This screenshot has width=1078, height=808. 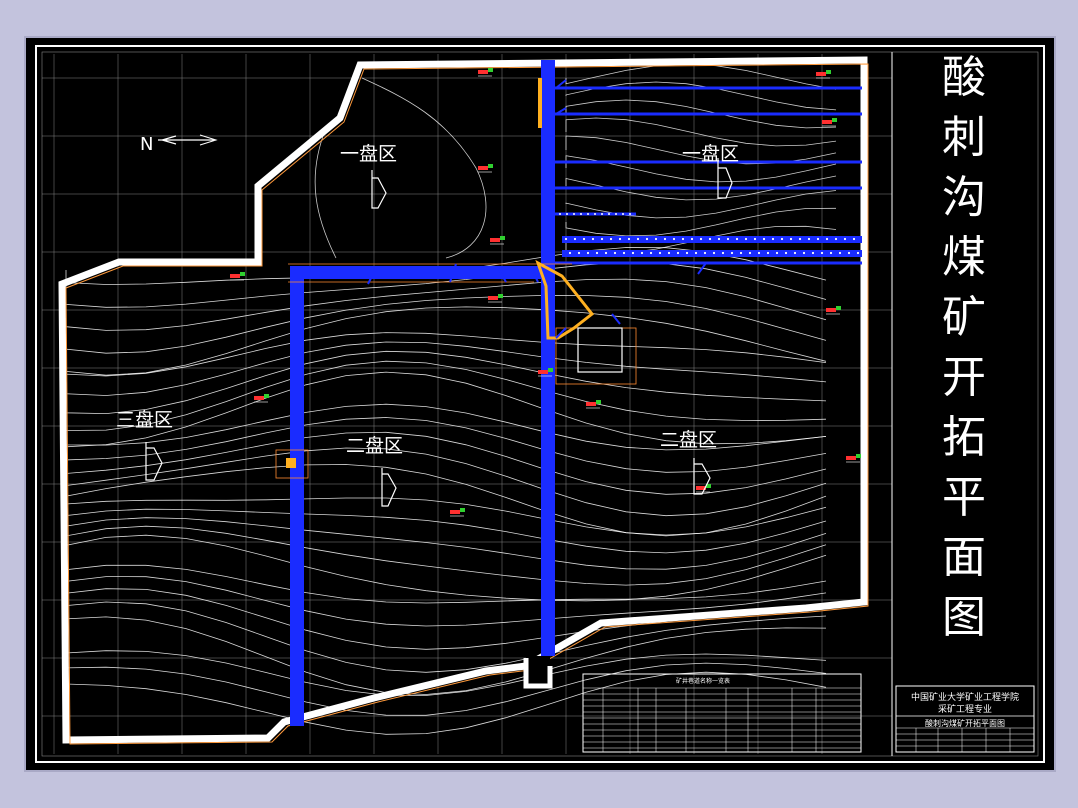 What do you see at coordinates (964, 77) in the screenshot?
I see `title-char: 酸` at bounding box center [964, 77].